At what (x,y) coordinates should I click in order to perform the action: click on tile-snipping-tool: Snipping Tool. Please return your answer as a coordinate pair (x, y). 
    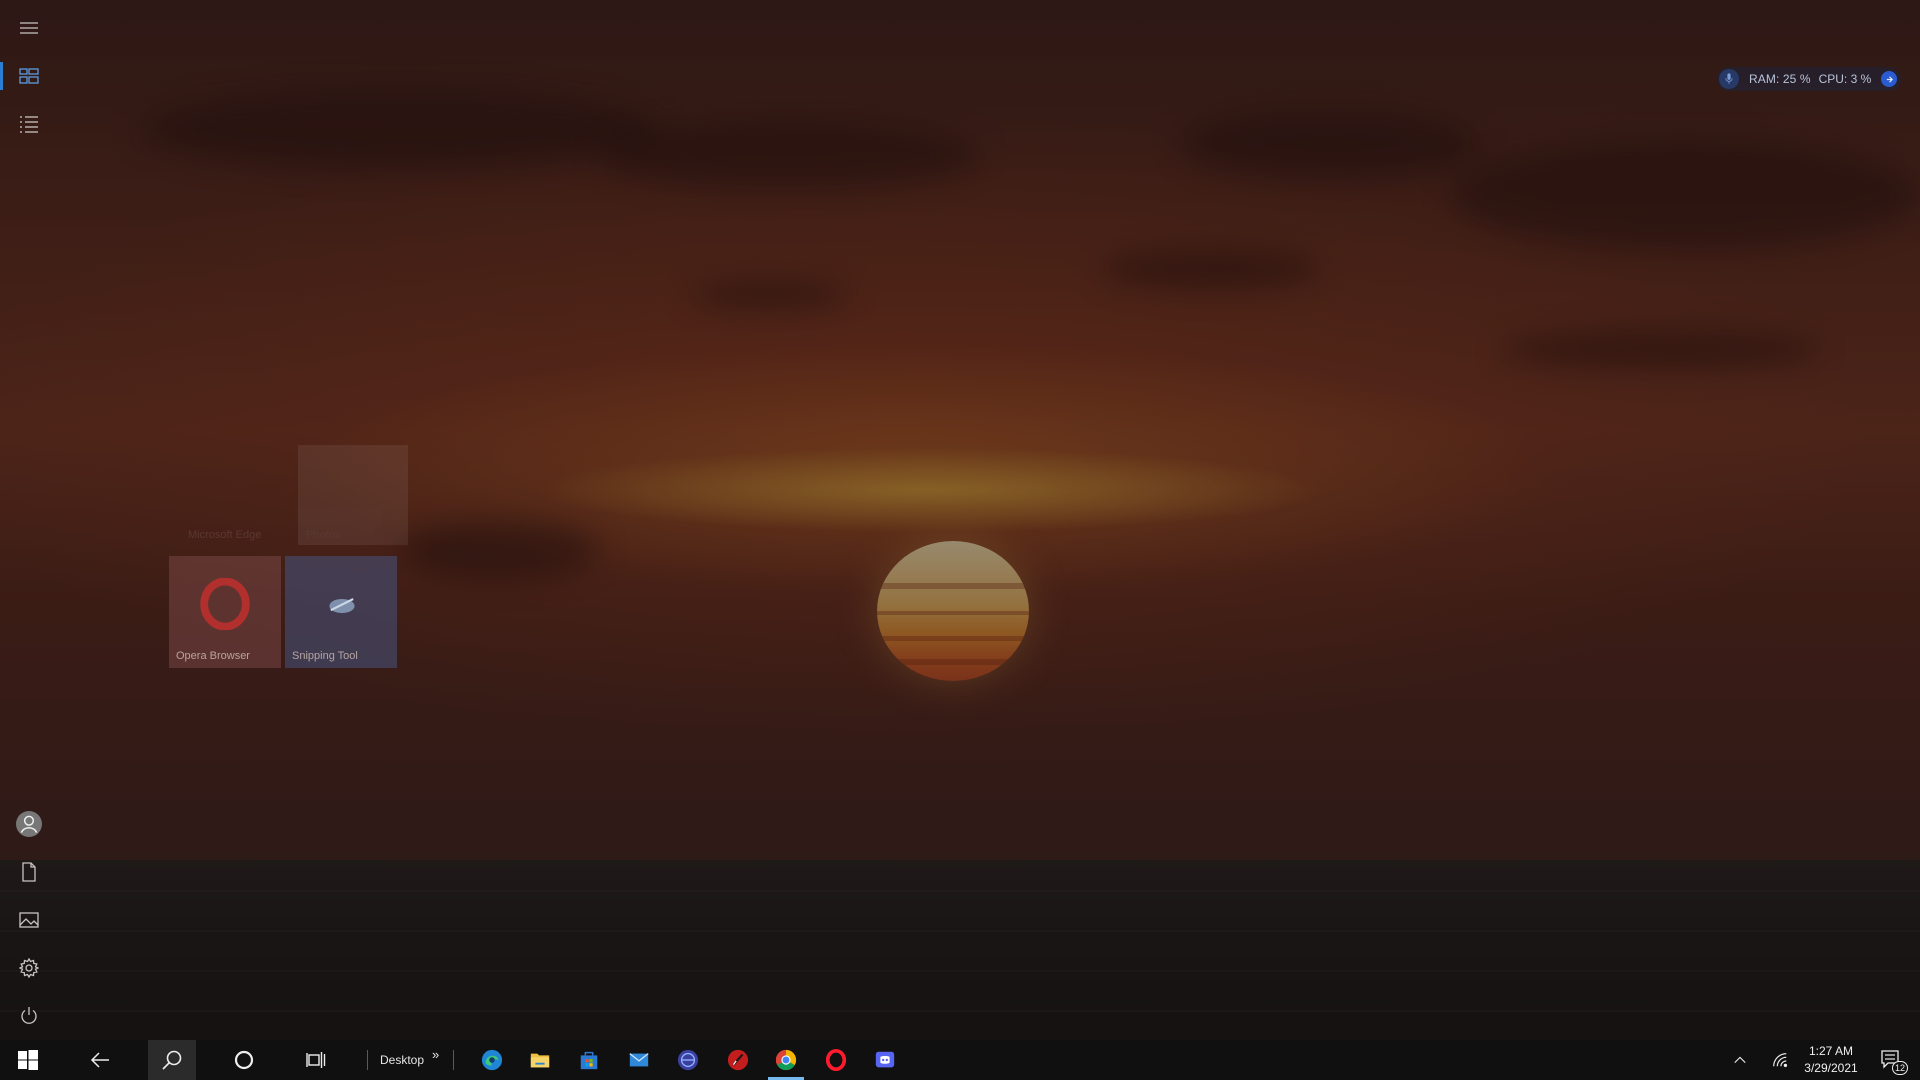
    Looking at the image, I should click on (341, 612).